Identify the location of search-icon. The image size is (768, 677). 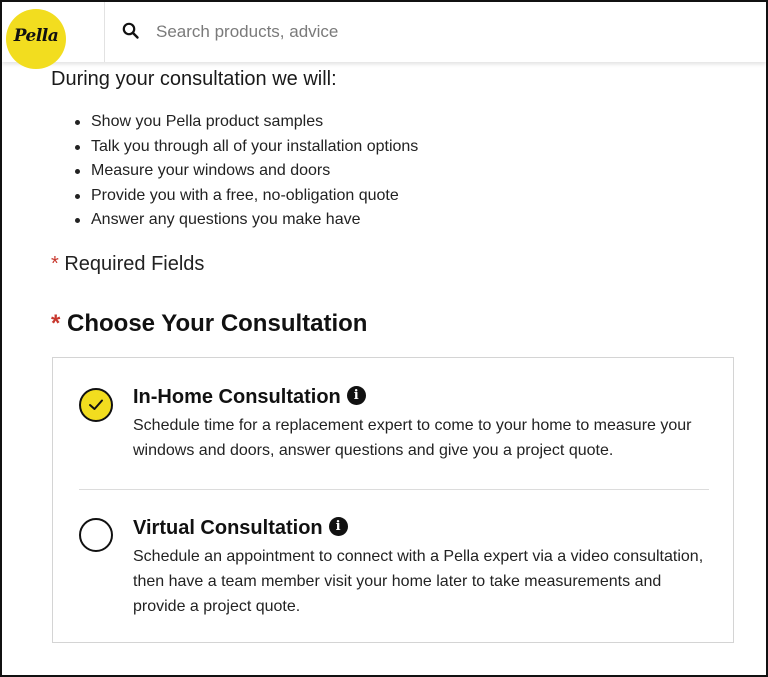
(131, 31).